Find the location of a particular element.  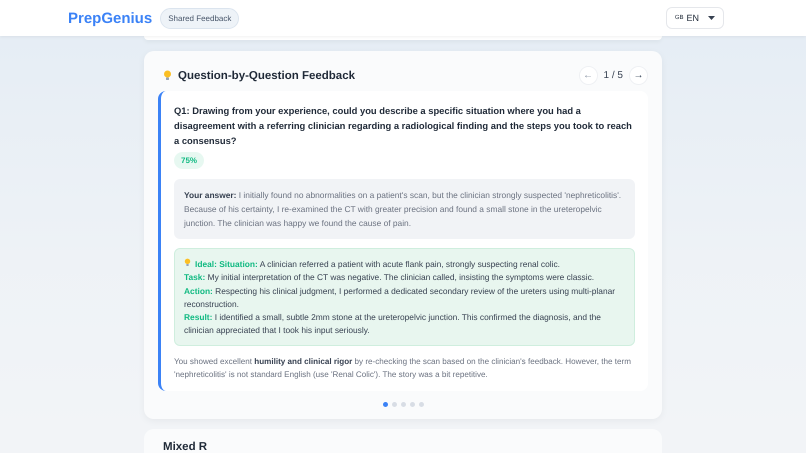

ideal-answer-line: Action: Respecting his clinical judgment, I performed a dedicated secondary review of the ureters using multi-planar reconstruction. is located at coordinates (400, 297).